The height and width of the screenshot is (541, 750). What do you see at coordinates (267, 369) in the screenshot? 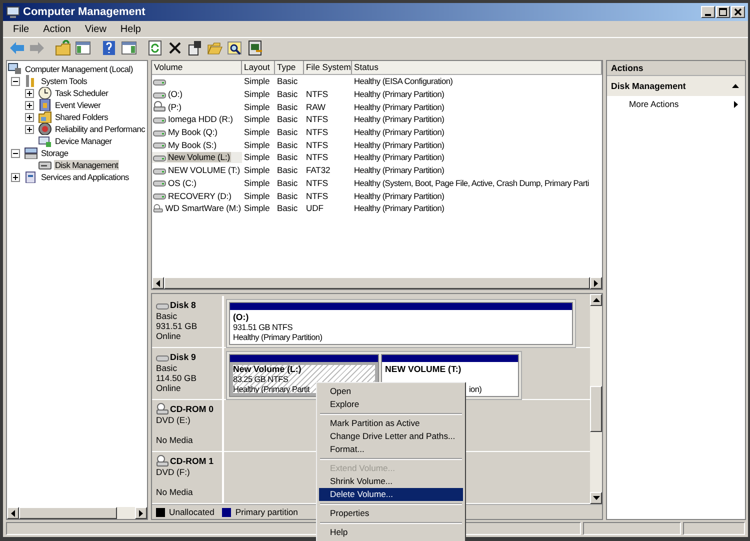
I see `partition-name: New Volume (L:)` at bounding box center [267, 369].